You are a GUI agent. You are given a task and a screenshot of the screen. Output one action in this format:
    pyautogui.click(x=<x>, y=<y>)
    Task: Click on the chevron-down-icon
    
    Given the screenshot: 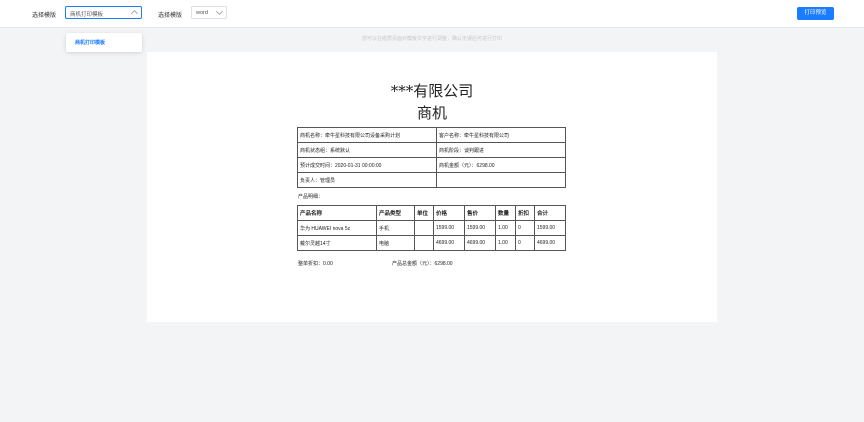 What is the action you would take?
    pyautogui.click(x=219, y=11)
    